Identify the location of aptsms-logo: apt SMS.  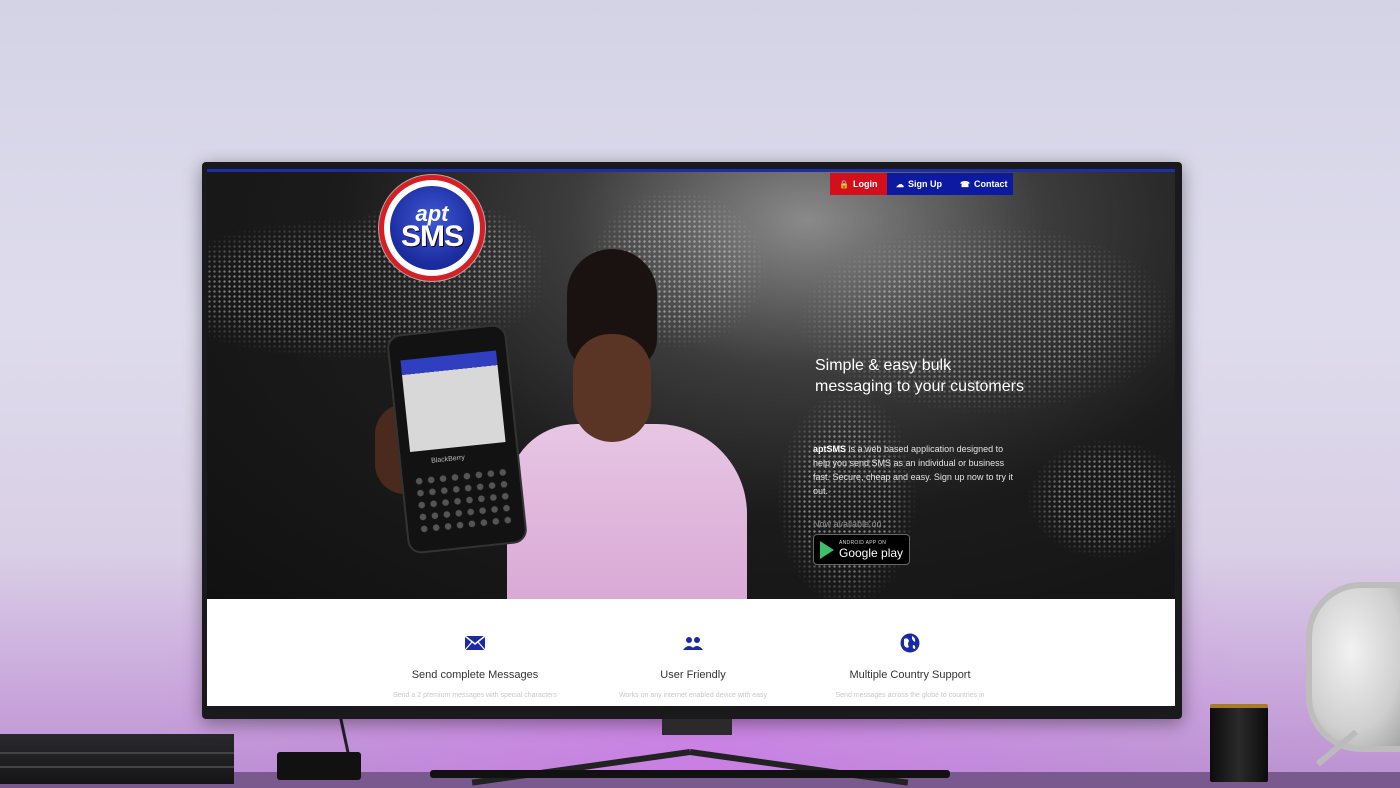
(432, 228).